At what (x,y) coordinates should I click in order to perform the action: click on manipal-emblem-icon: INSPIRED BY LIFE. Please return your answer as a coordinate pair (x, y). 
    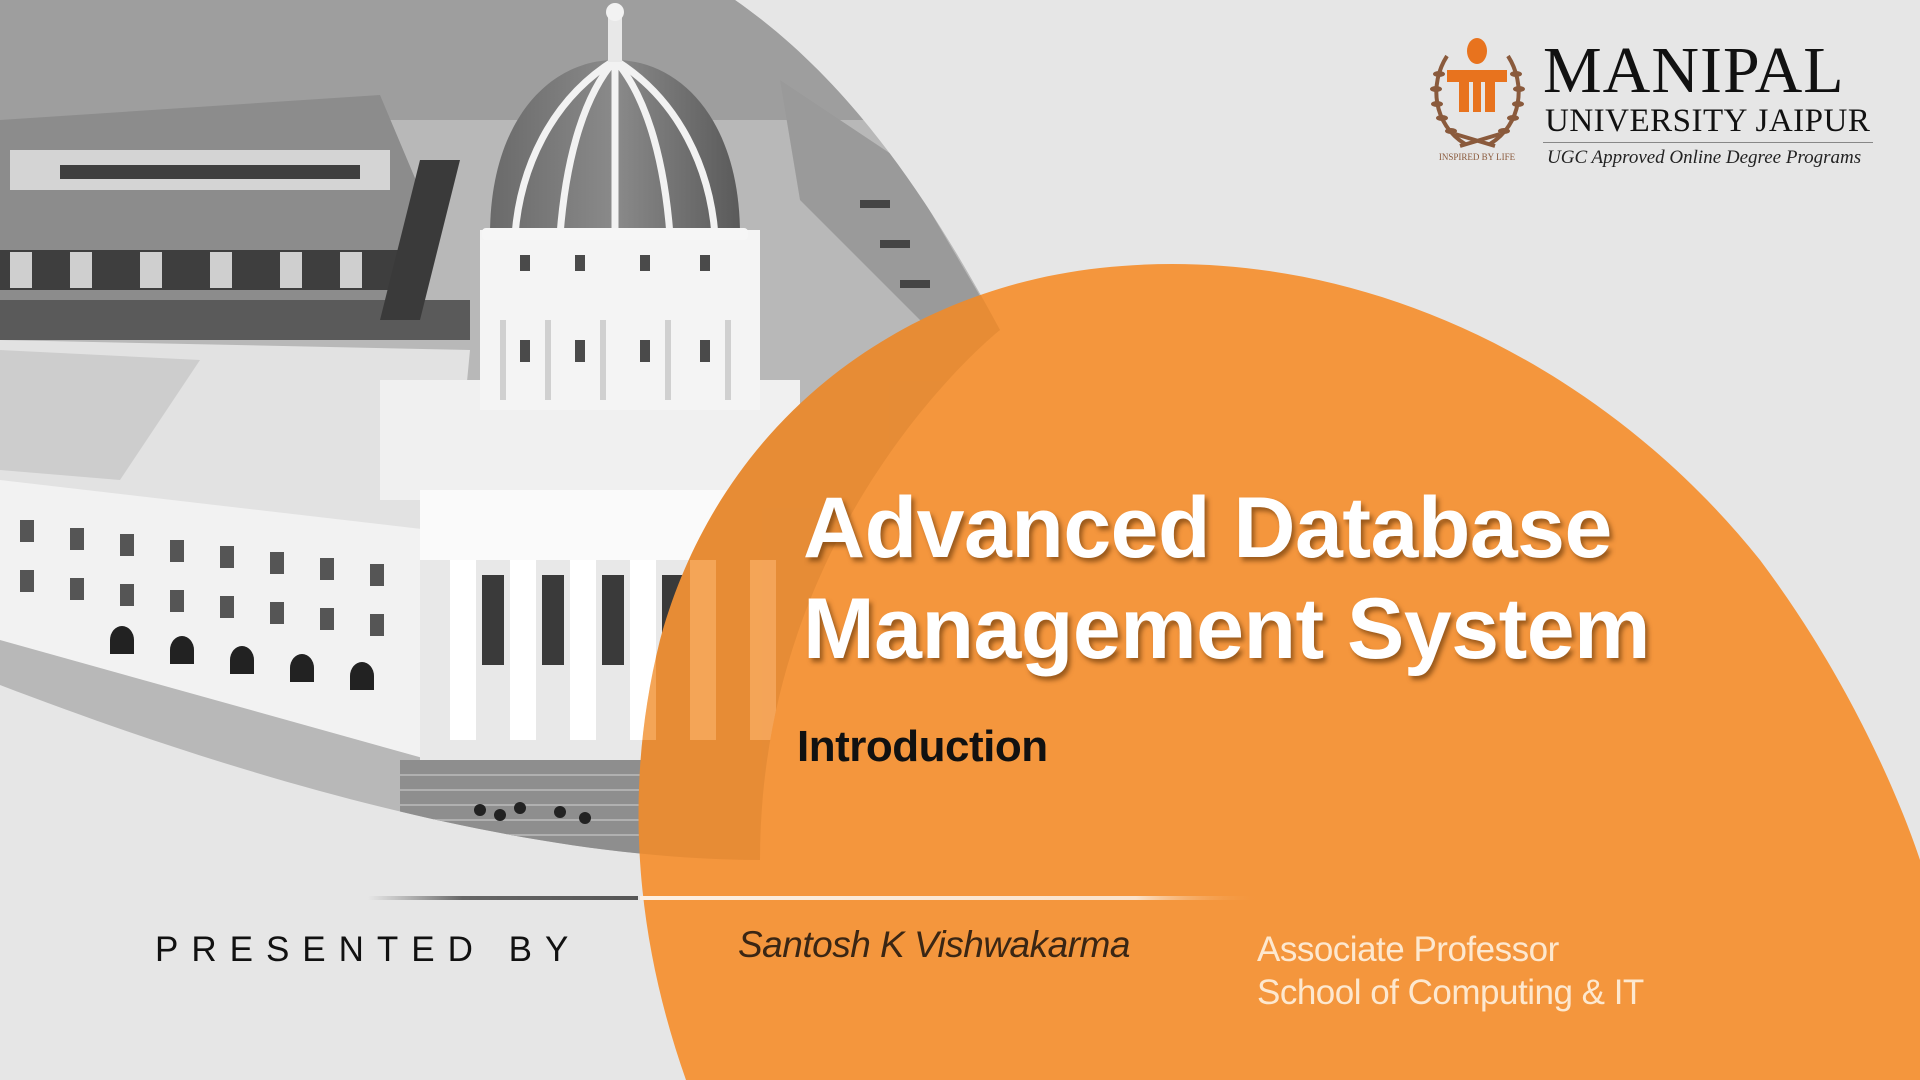
    Looking at the image, I should click on (1477, 100).